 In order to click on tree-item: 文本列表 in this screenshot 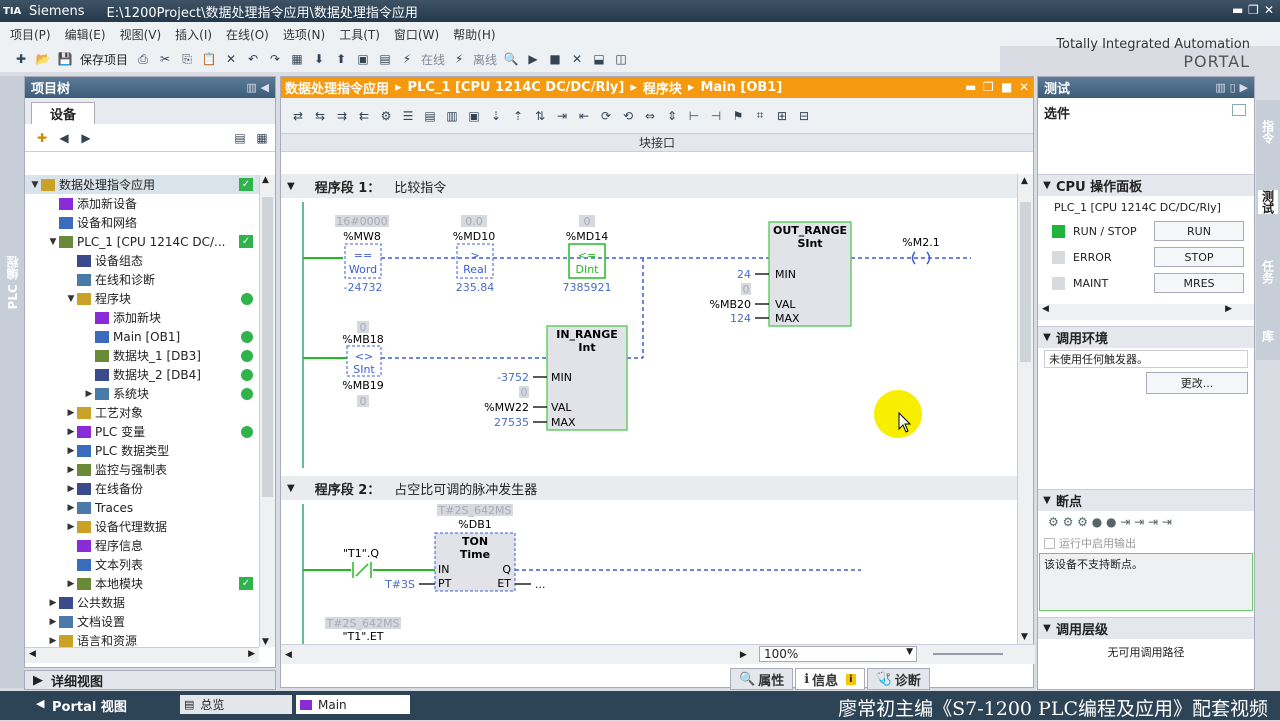, I will do `click(142, 564)`.